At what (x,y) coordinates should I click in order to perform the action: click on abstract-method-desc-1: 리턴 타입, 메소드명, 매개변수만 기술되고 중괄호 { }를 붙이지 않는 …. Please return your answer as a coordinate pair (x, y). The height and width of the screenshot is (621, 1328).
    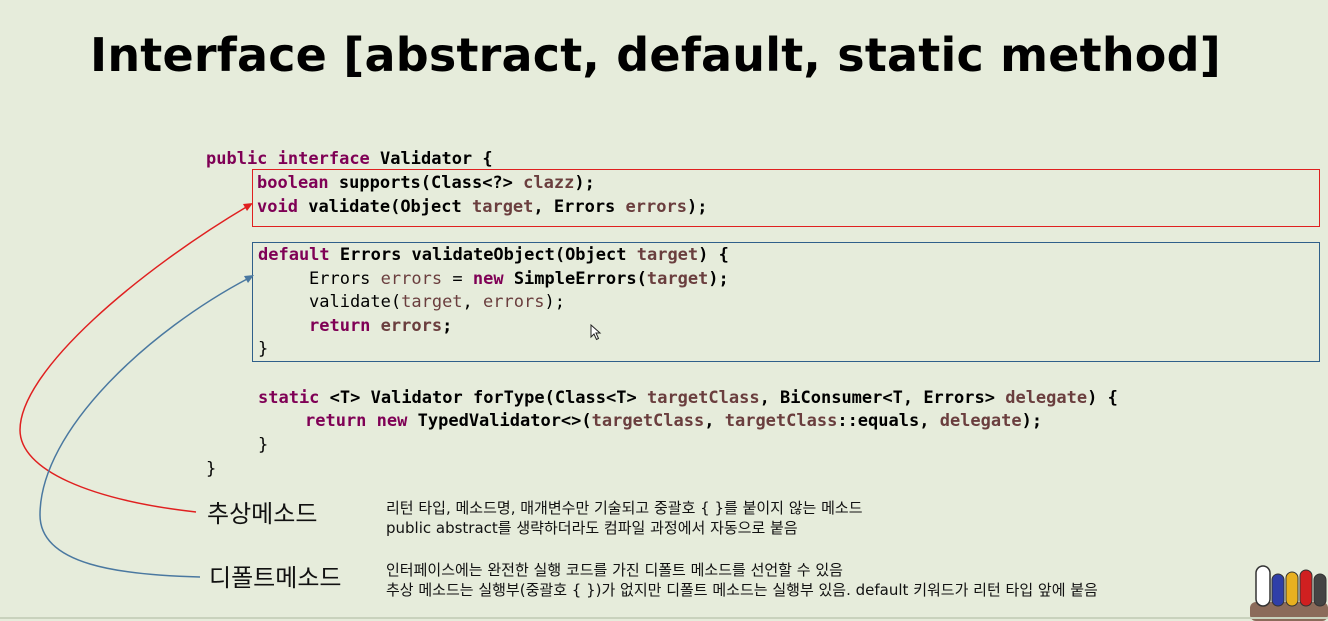
    Looking at the image, I should click on (624, 508).